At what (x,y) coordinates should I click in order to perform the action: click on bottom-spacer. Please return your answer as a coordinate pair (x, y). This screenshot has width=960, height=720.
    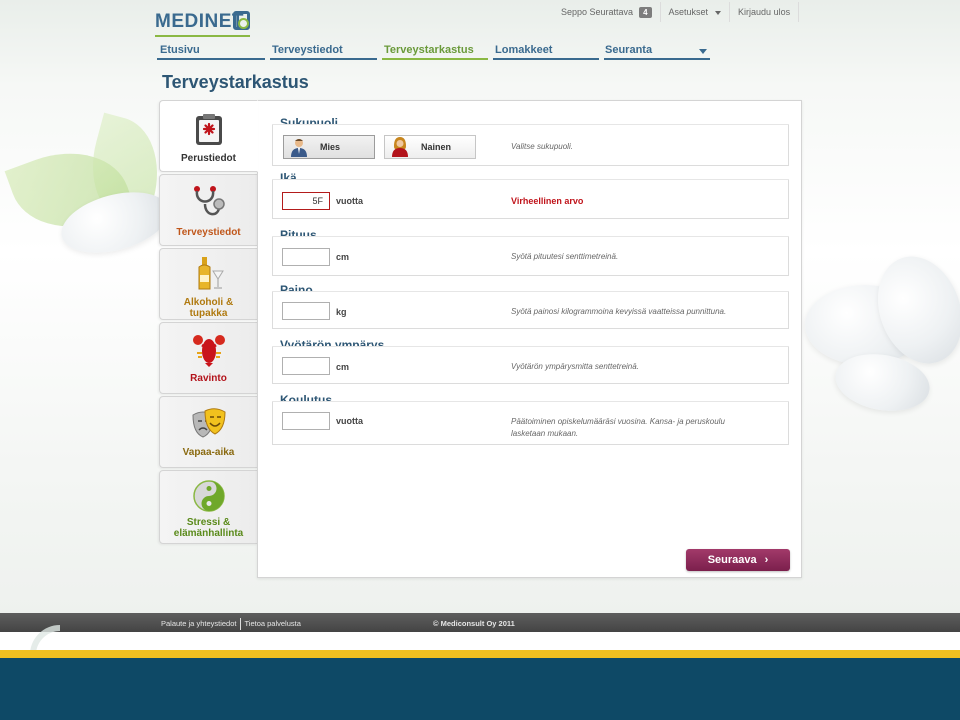
    Looking at the image, I should click on (480, 641).